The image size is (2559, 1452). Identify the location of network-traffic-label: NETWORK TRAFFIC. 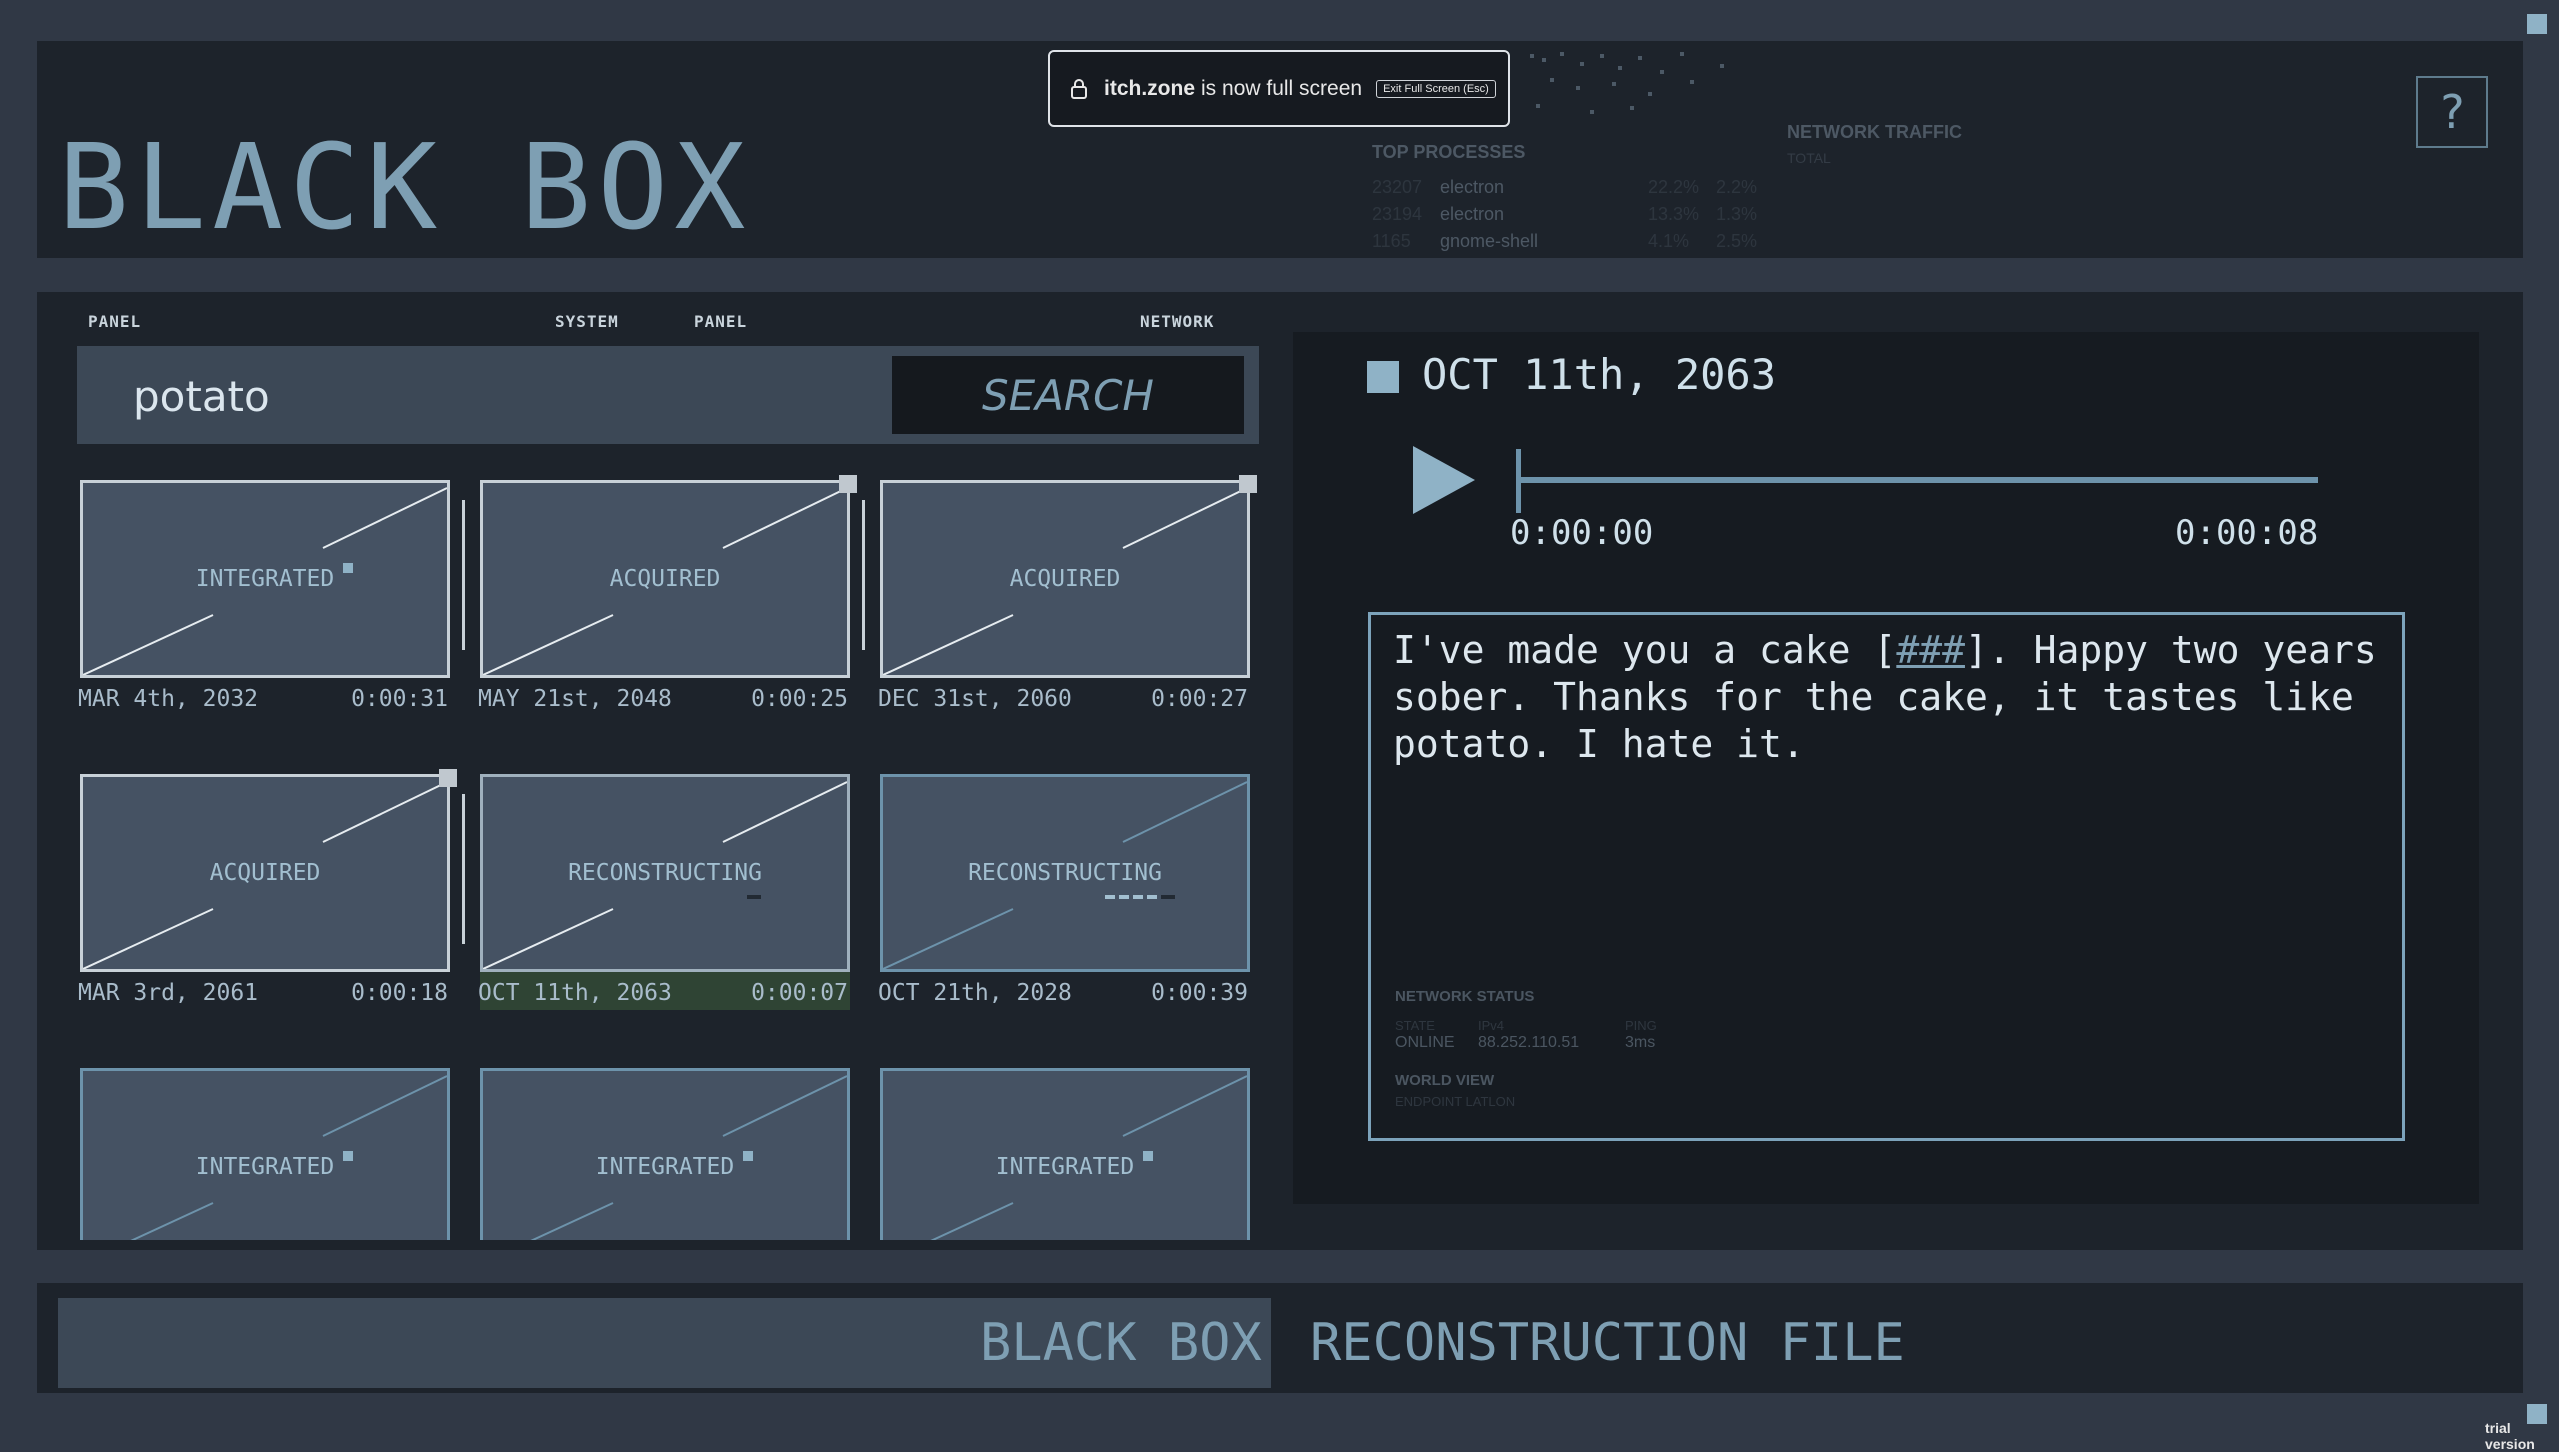
(1874, 132).